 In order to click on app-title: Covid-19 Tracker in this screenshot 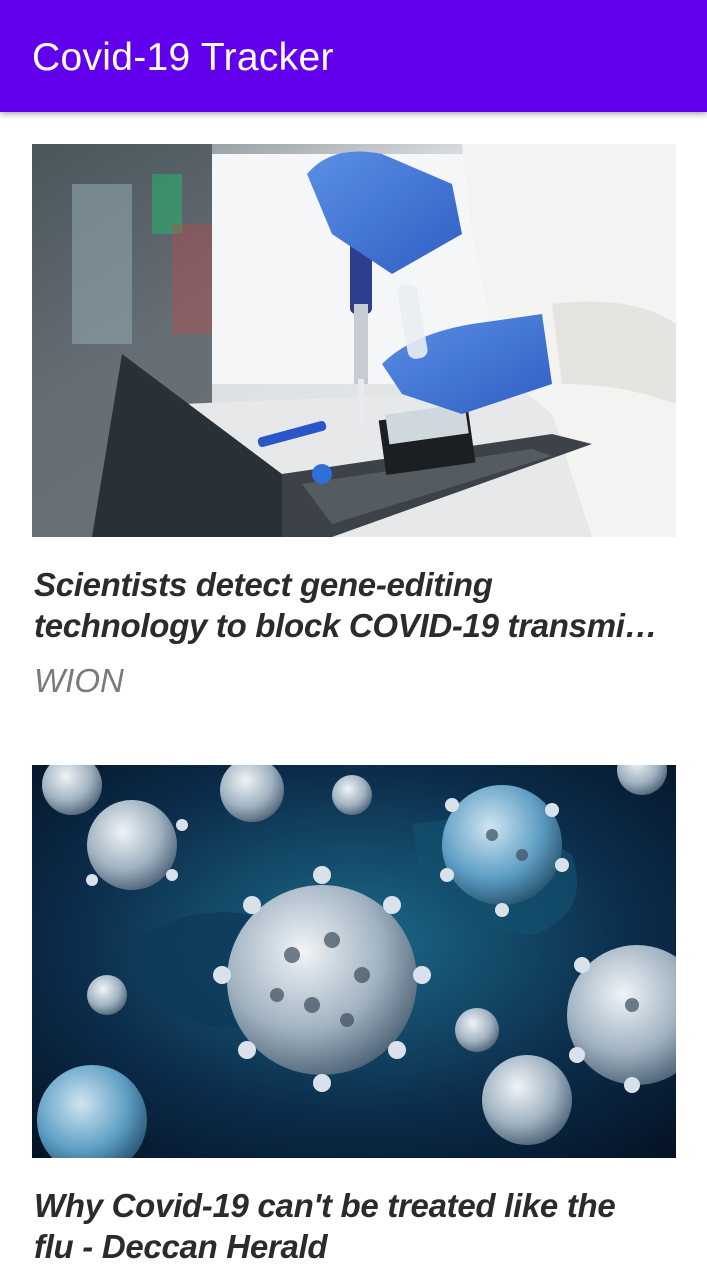, I will do `click(183, 57)`.